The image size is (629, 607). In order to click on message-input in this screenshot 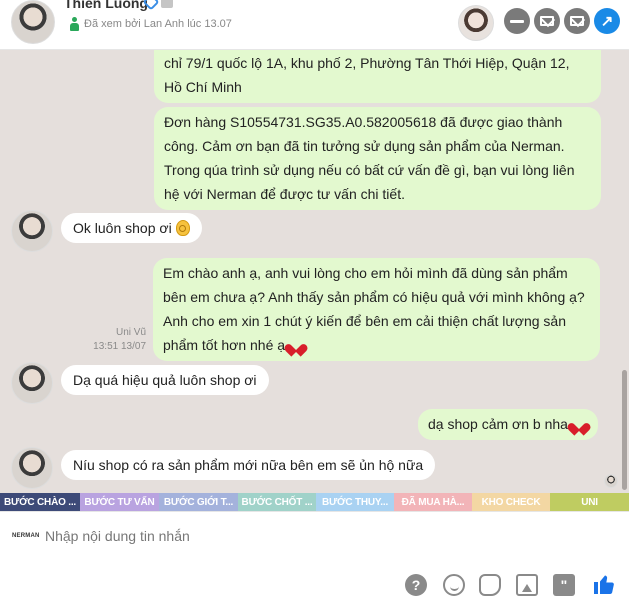, I will do `click(315, 536)`.